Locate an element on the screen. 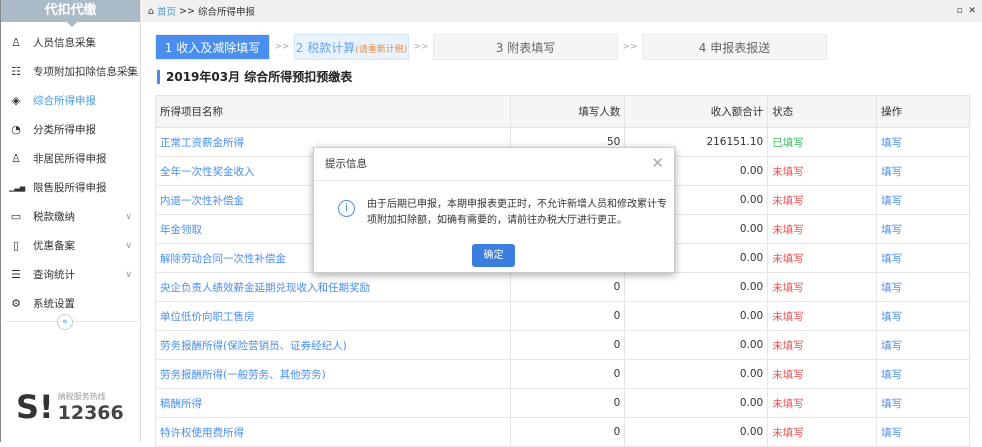 This screenshot has width=982, height=447. step-label: 3 附表填写 is located at coordinates (525, 48).